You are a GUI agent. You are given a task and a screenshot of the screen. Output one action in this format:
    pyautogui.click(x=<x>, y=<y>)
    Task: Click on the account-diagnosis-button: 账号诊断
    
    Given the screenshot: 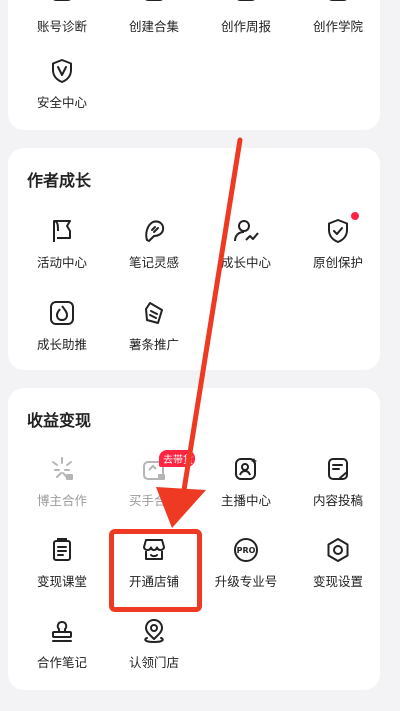 What is the action you would take?
    pyautogui.click(x=62, y=24)
    